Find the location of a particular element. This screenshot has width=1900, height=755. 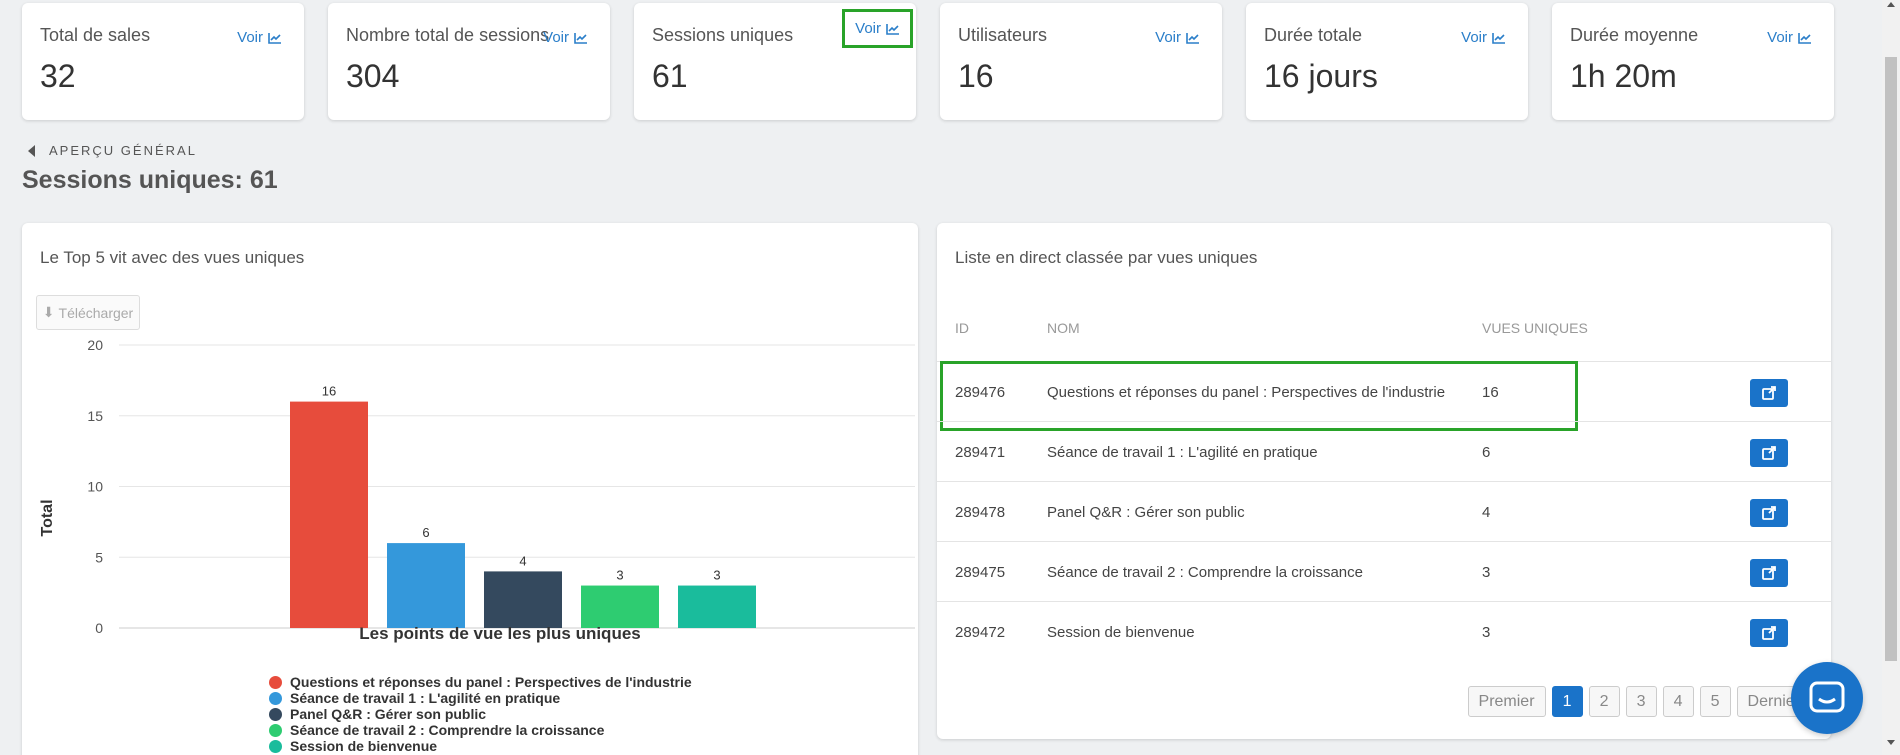

bar-value-label: 3 is located at coordinates (716, 575).